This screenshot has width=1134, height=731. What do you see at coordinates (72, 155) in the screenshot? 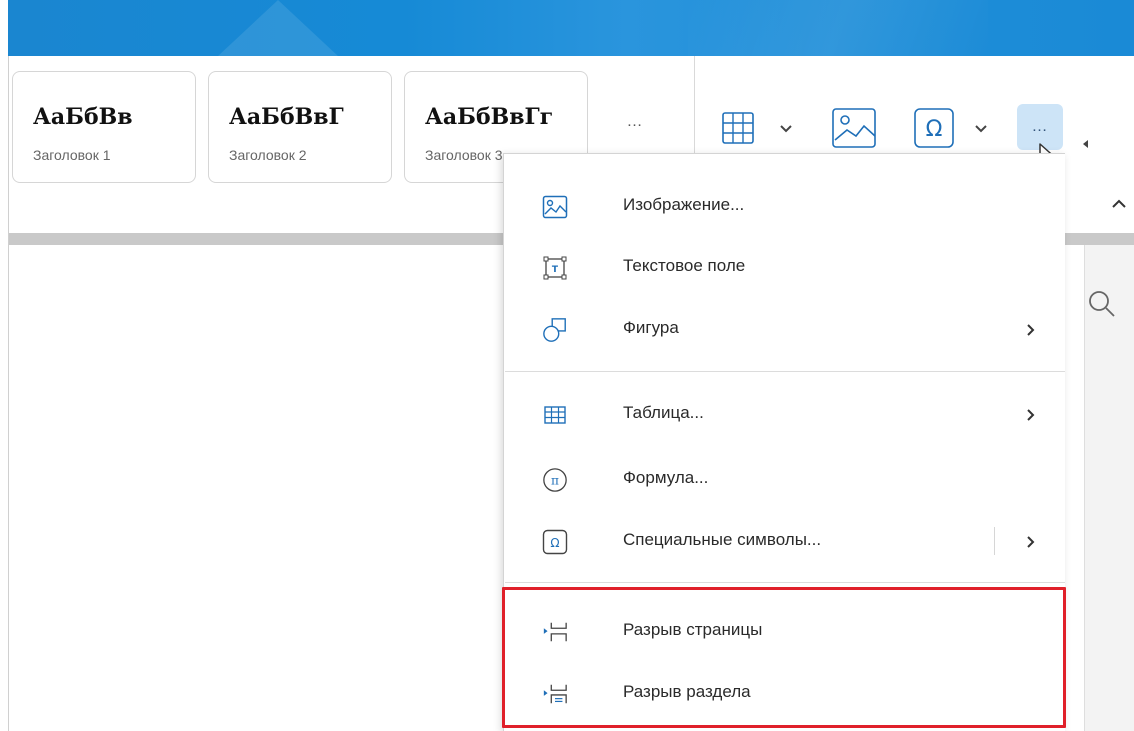
I see `style-caption: Заголовок 1` at bounding box center [72, 155].